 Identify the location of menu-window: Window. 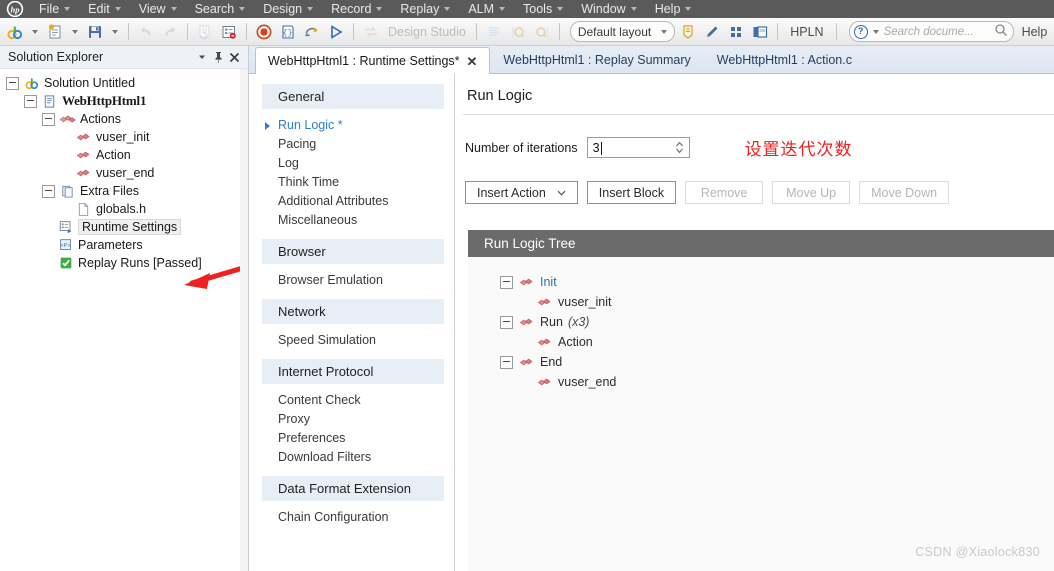
(608, 9).